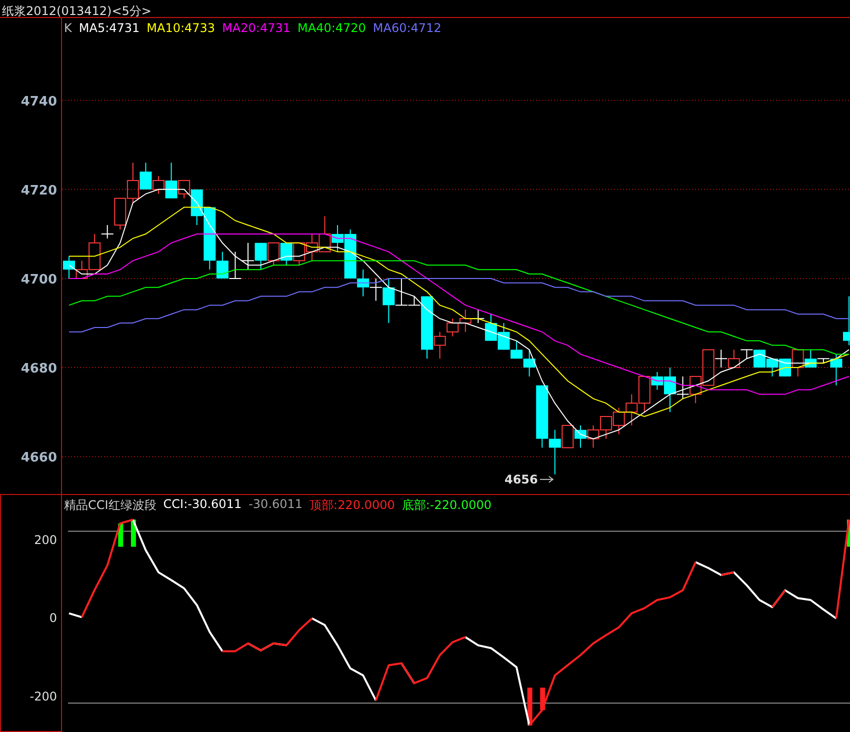  I want to click on legend-item: 精品CCI红绿波段, so click(110, 505).